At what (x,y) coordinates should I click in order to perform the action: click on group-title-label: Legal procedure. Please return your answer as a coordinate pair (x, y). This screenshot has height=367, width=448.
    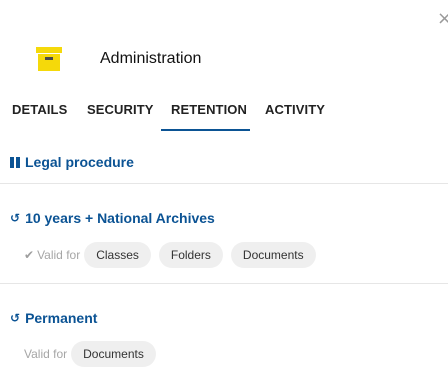
    Looking at the image, I should click on (79, 162).